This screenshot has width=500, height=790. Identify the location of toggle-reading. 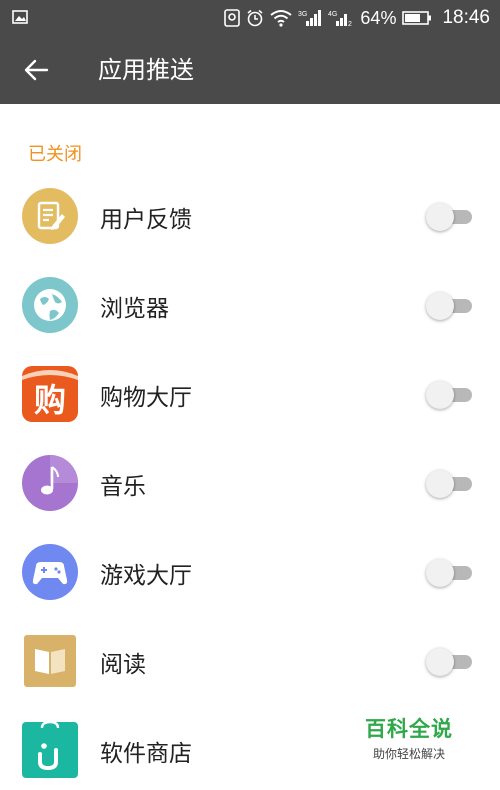
(450, 662).